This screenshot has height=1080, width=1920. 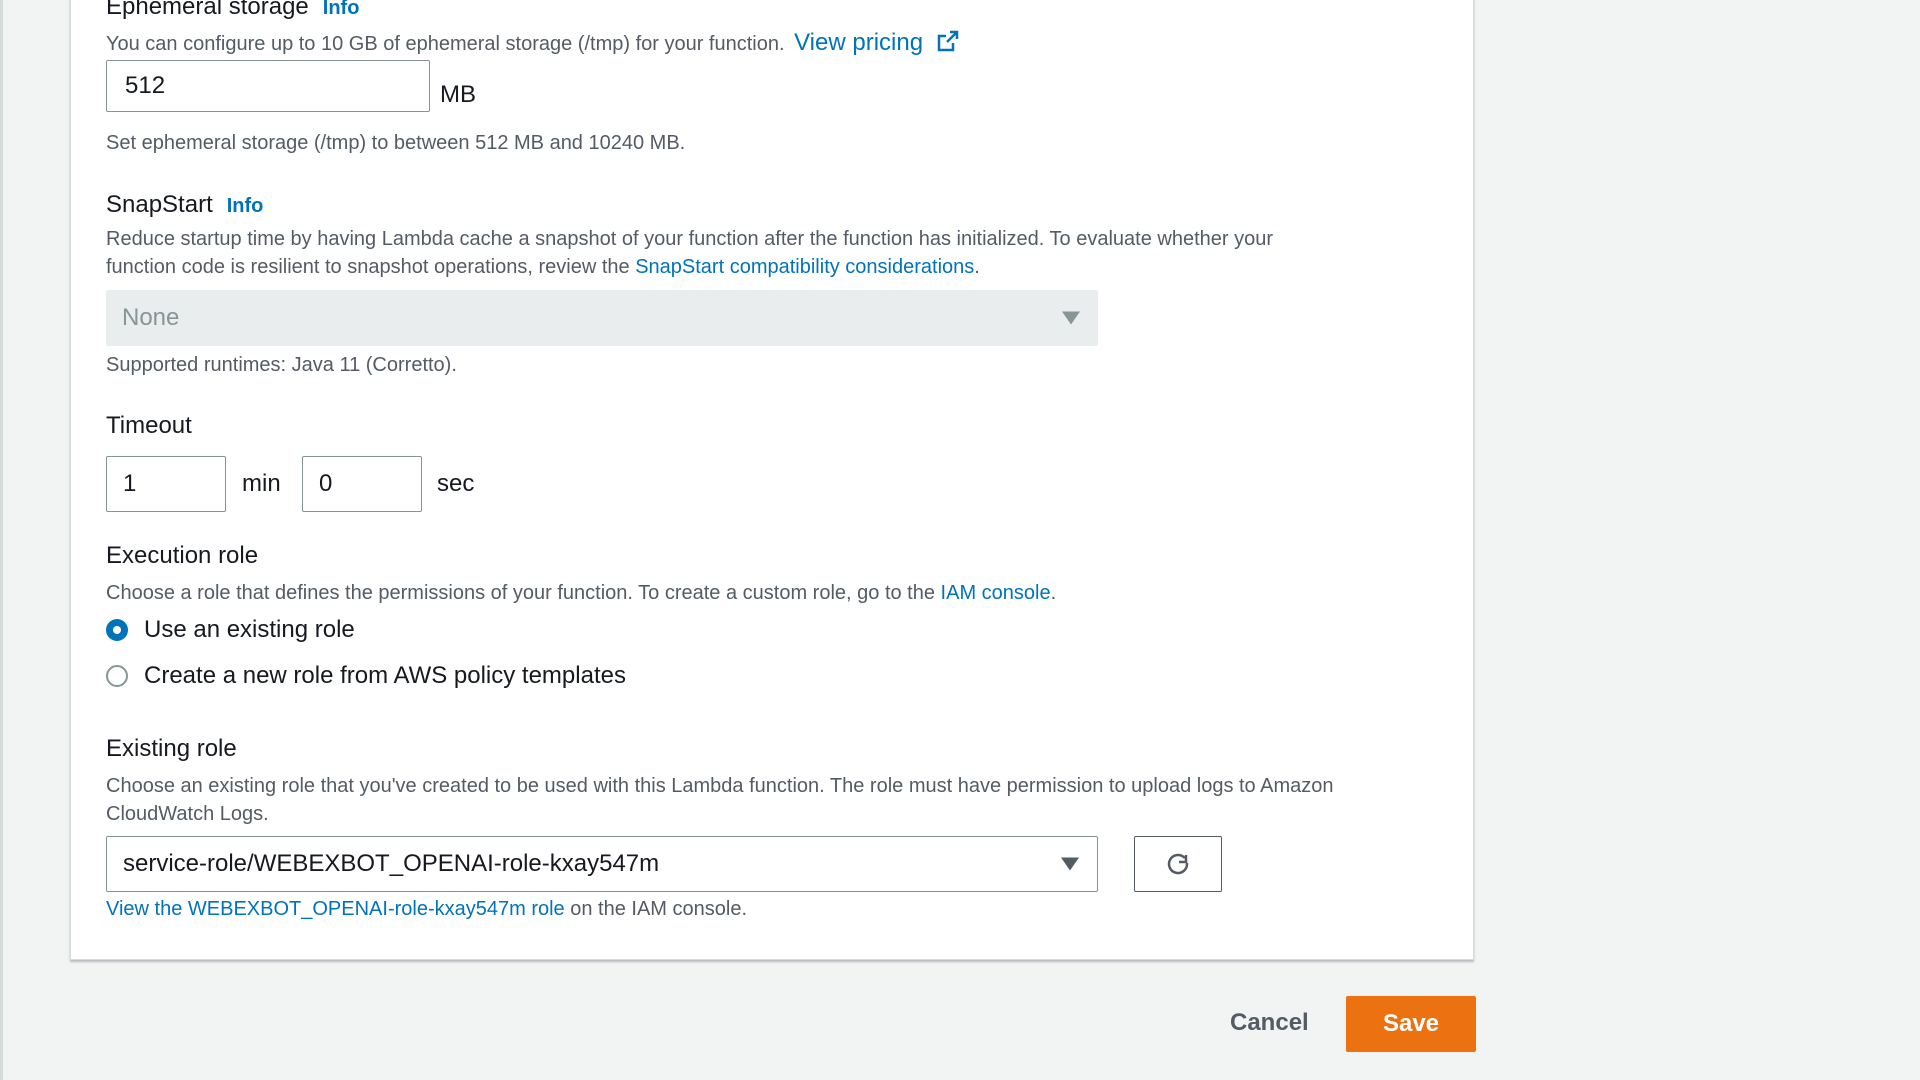 I want to click on timeout-min-input, so click(x=166, y=484).